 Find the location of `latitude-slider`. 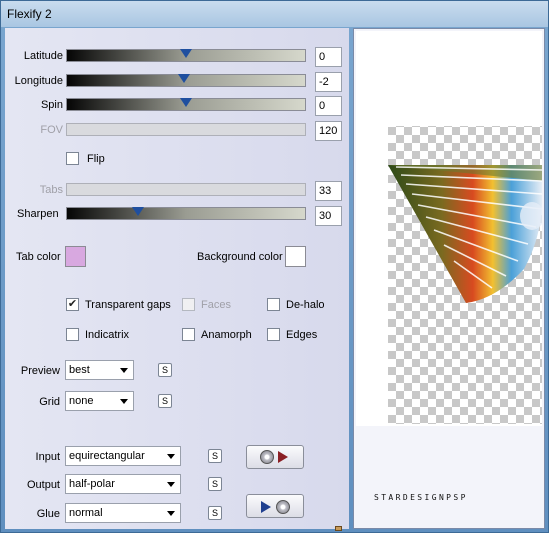

latitude-slider is located at coordinates (186, 55).